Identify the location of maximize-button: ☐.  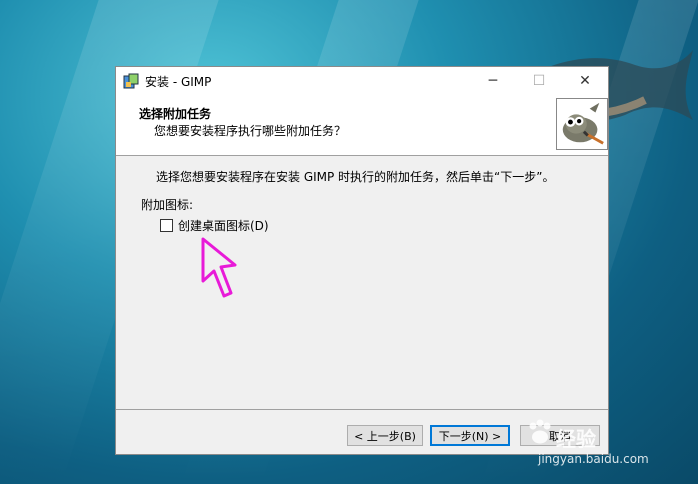
(539, 80).